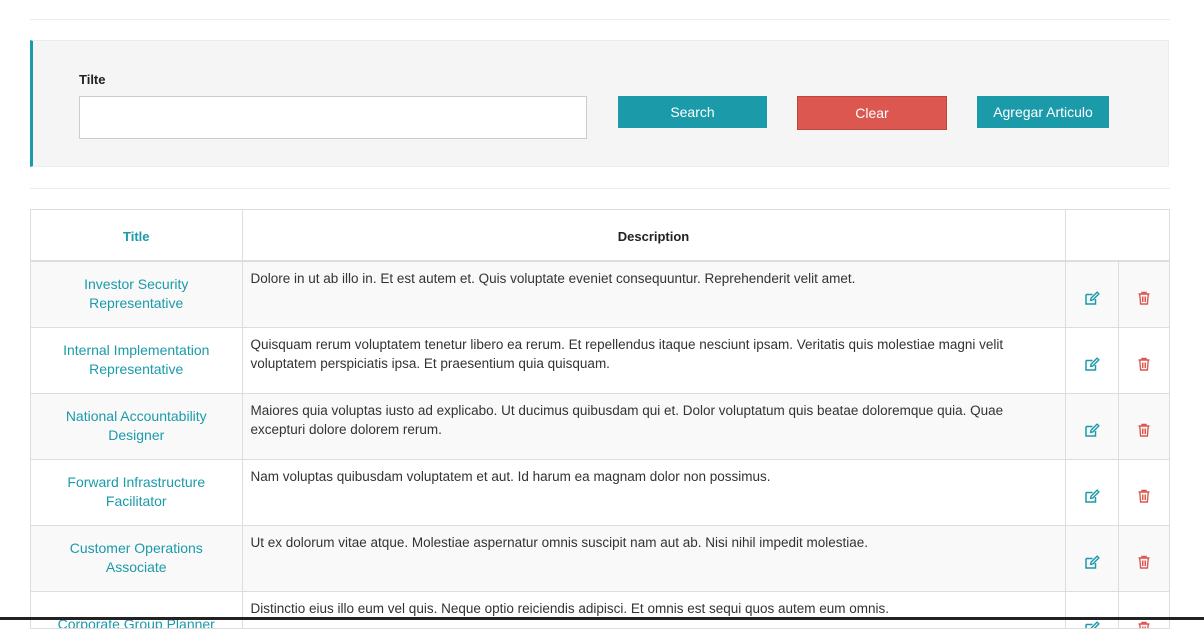  Describe the element at coordinates (136, 235) in the screenshot. I see `title-column-header: Title` at that location.